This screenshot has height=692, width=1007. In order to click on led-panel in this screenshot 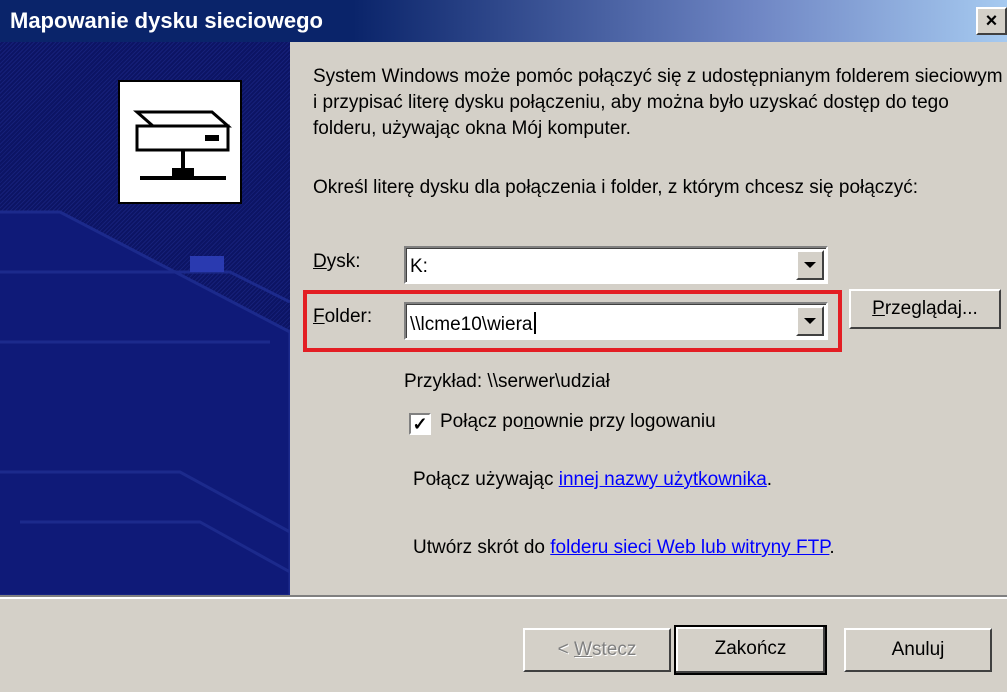, I will do `click(207, 264)`.